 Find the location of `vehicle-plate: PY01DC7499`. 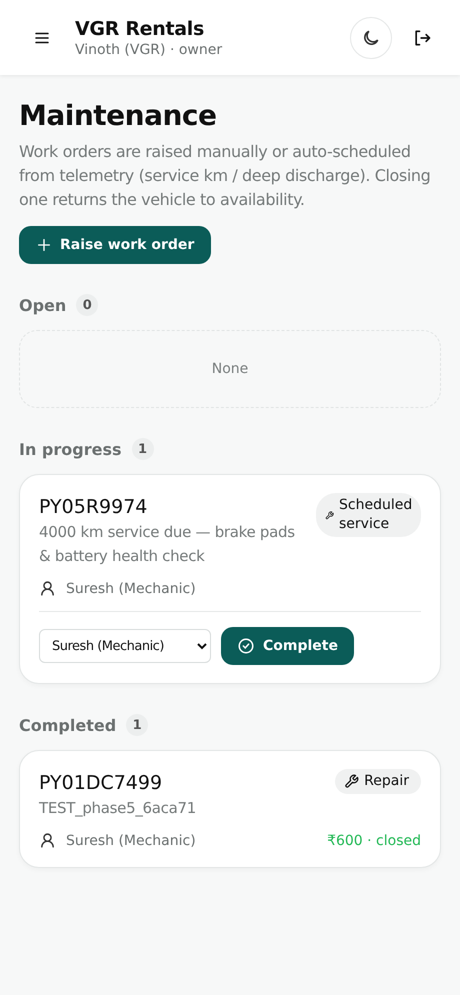

vehicle-plate: PY01DC7499 is located at coordinates (101, 783).